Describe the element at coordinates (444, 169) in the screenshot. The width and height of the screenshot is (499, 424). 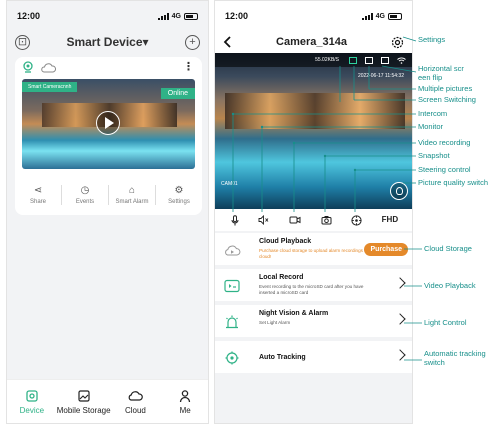
I see `annotation-steering-control: Steering control` at that location.